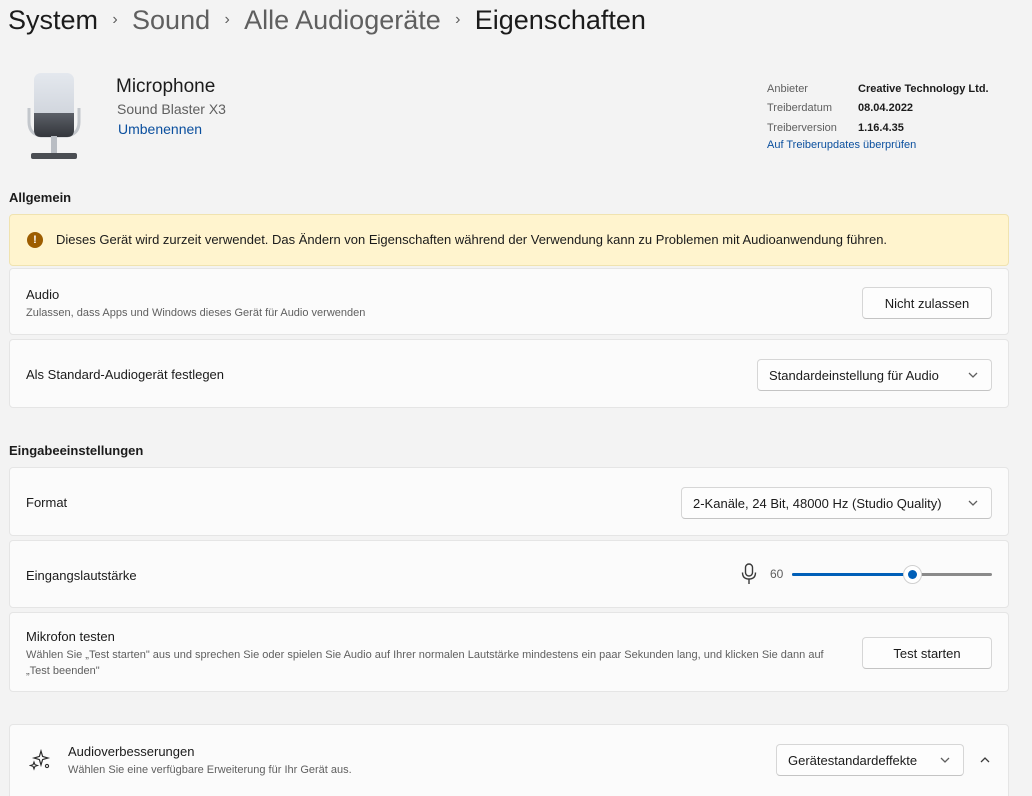 The height and width of the screenshot is (796, 1032). What do you see at coordinates (342, 20) in the screenshot?
I see `breadcrumb-all-devices: Alle Audiogeräte` at bounding box center [342, 20].